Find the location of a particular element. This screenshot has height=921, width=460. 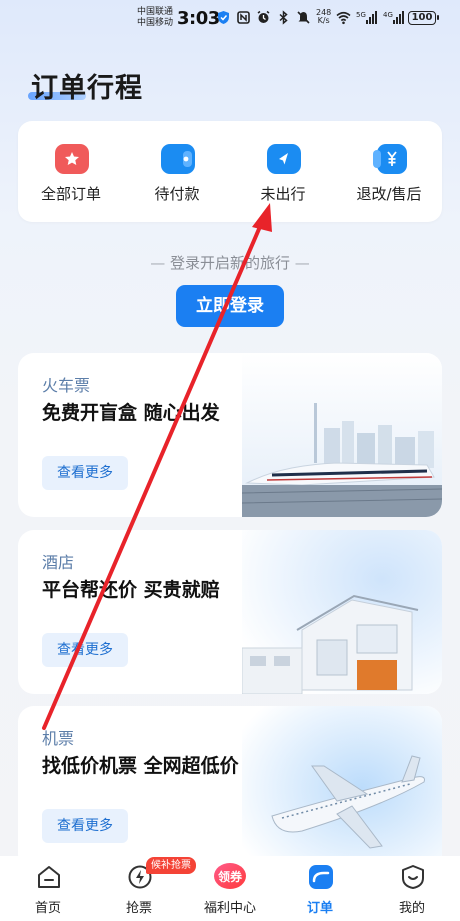

flight-slogan: 找低价机票 全网超低价 is located at coordinates (140, 766).